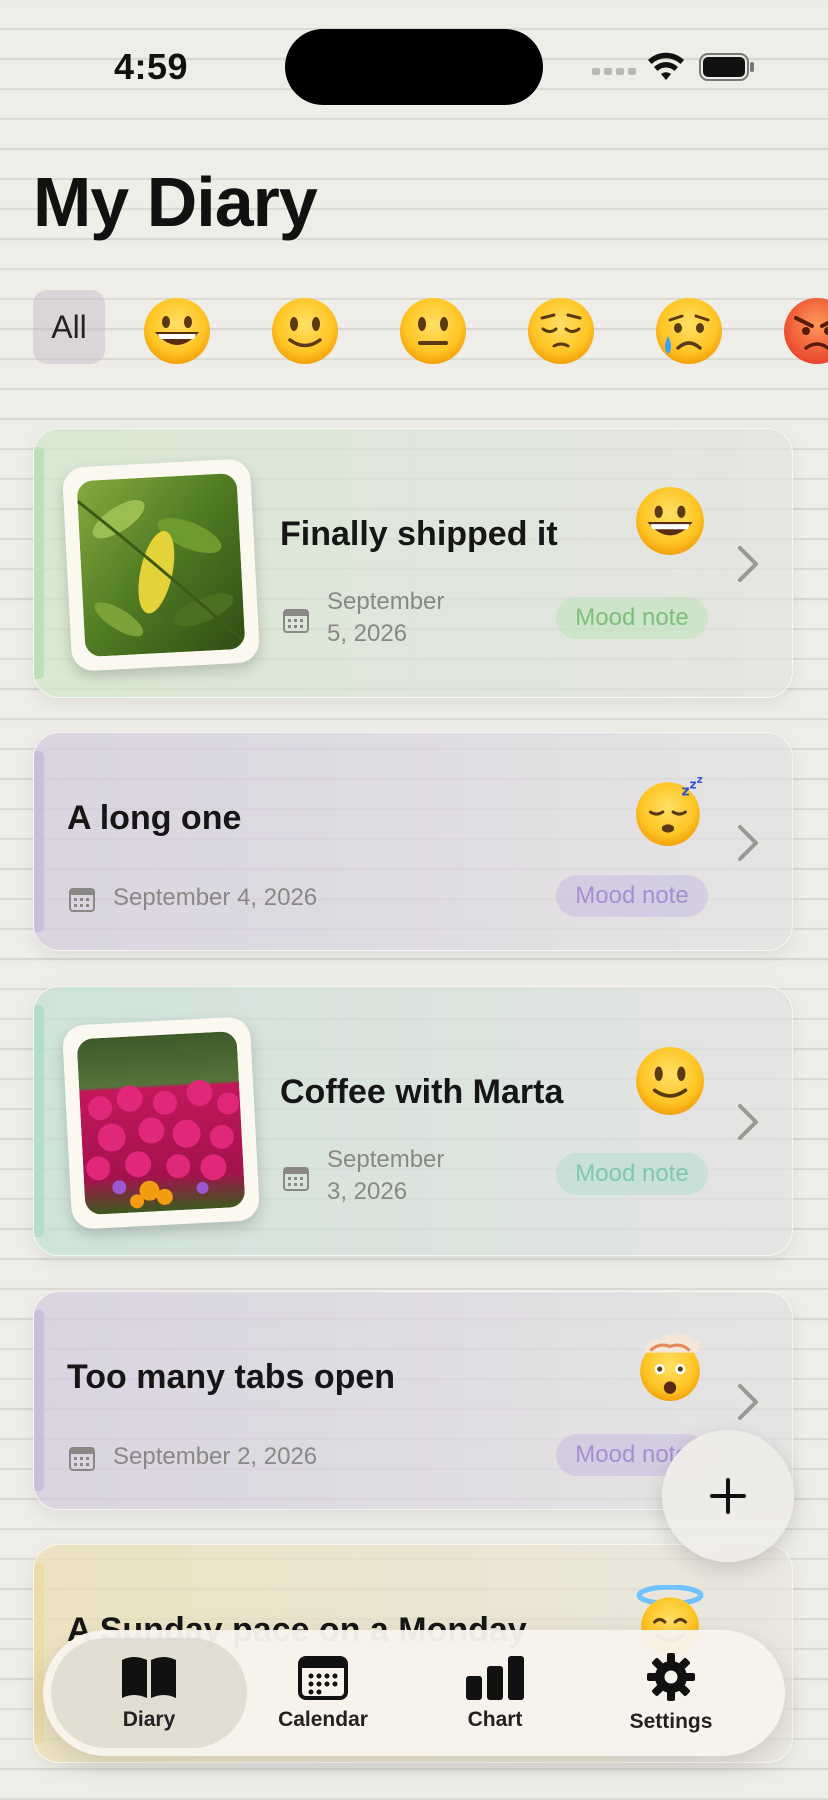 Image resolution: width=828 pixels, height=1800 pixels. I want to click on entry-date: September 2, 2026, so click(215, 1456).